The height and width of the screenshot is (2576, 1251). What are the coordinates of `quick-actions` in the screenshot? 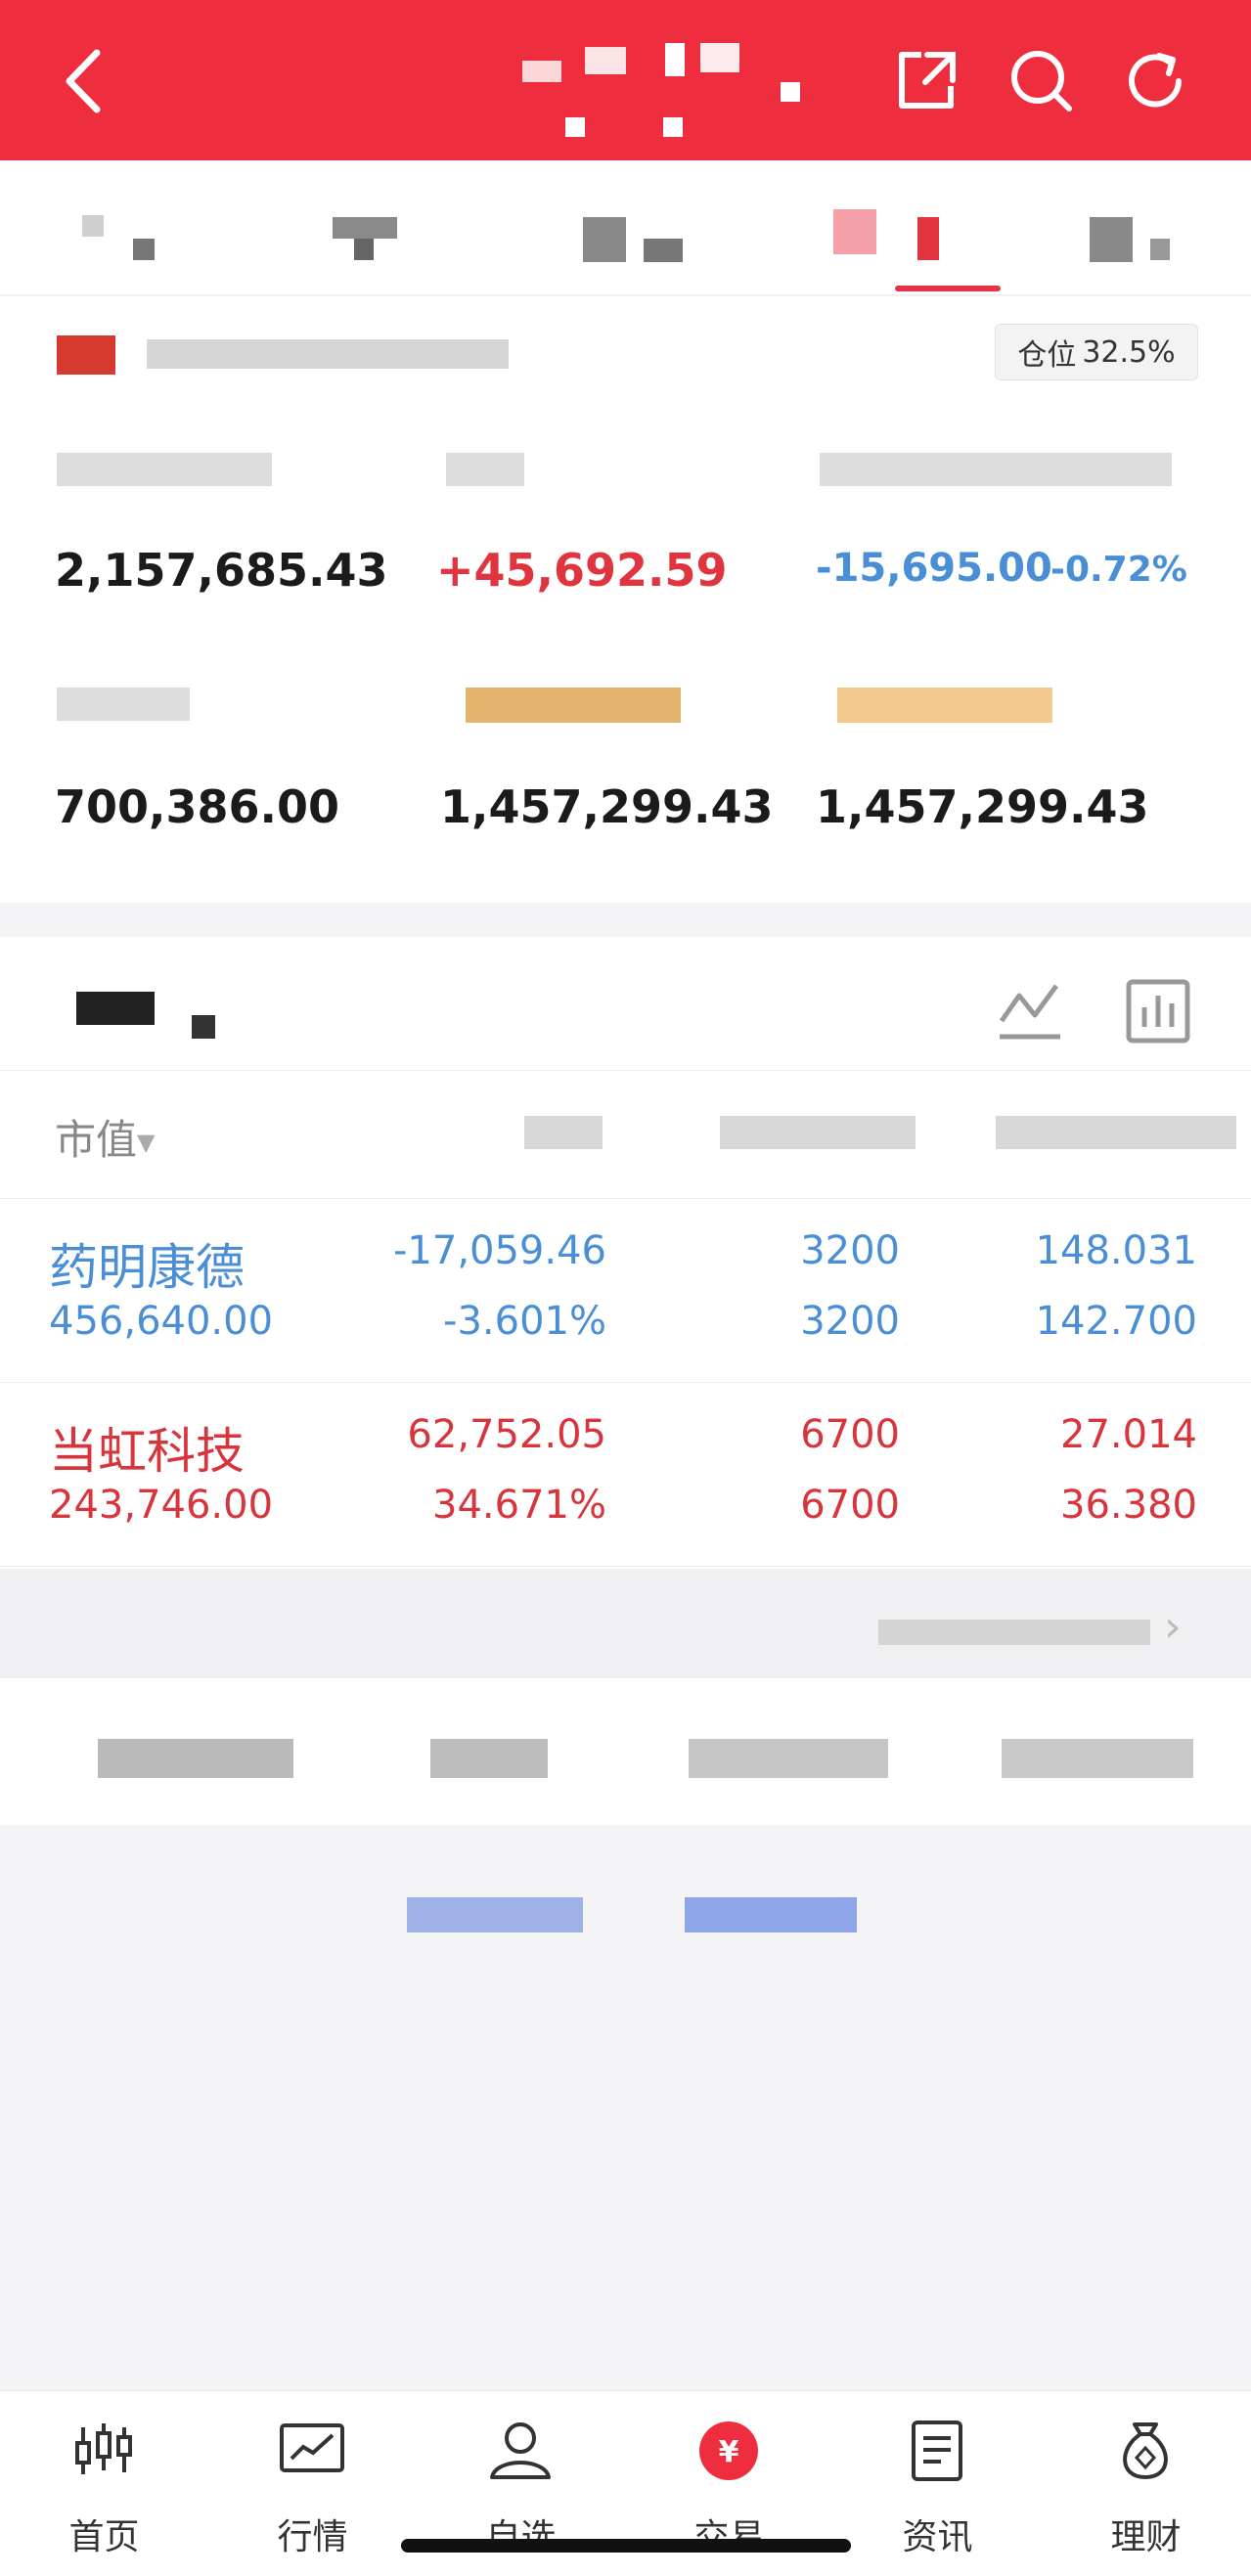 It's located at (625, 1751).